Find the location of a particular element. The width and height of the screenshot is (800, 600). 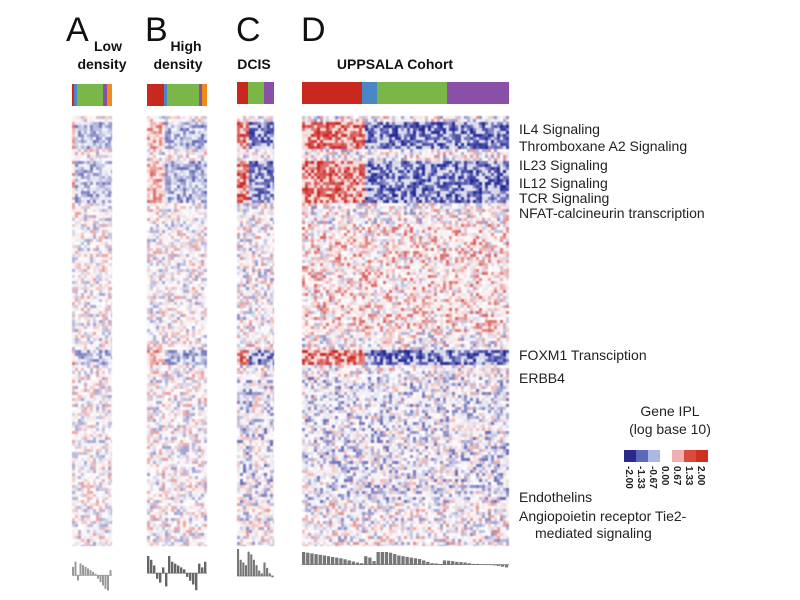

score-profile-b is located at coordinates (177, 573).